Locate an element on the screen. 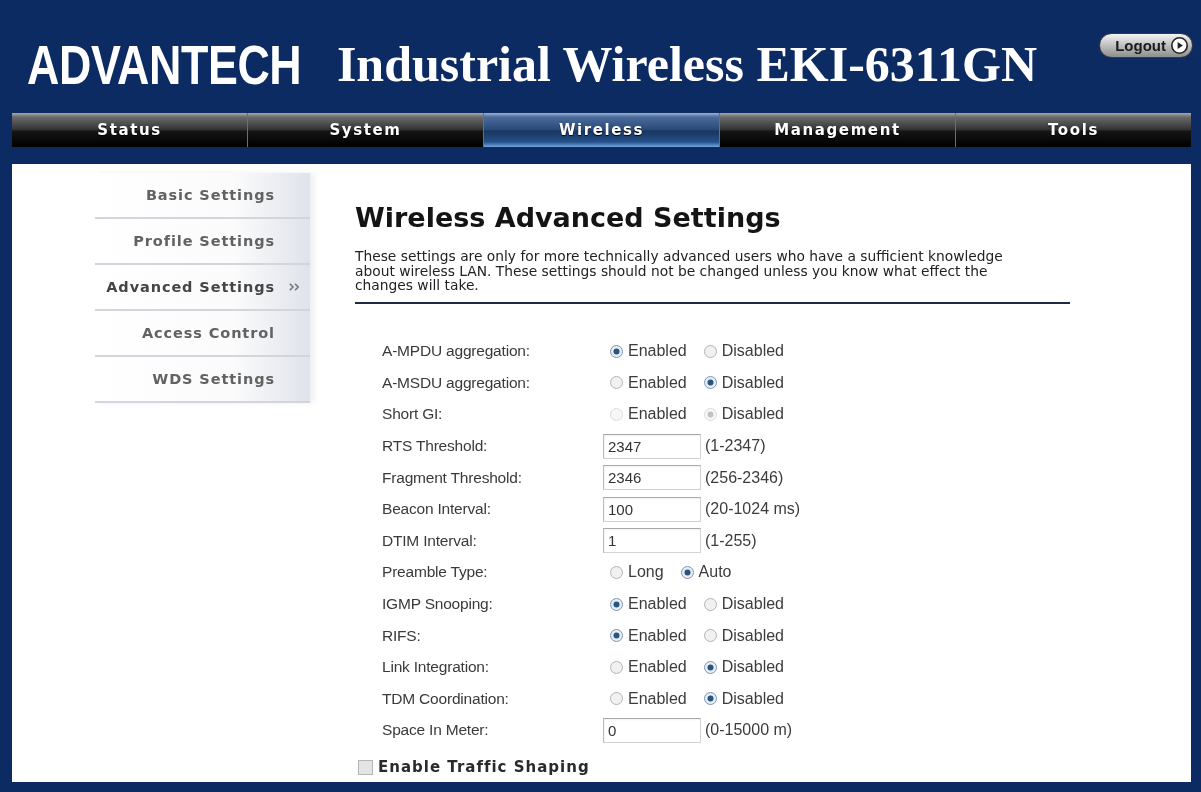 This screenshot has width=1201, height=792. setting-label: DTIM Interval: is located at coordinates (430, 540).